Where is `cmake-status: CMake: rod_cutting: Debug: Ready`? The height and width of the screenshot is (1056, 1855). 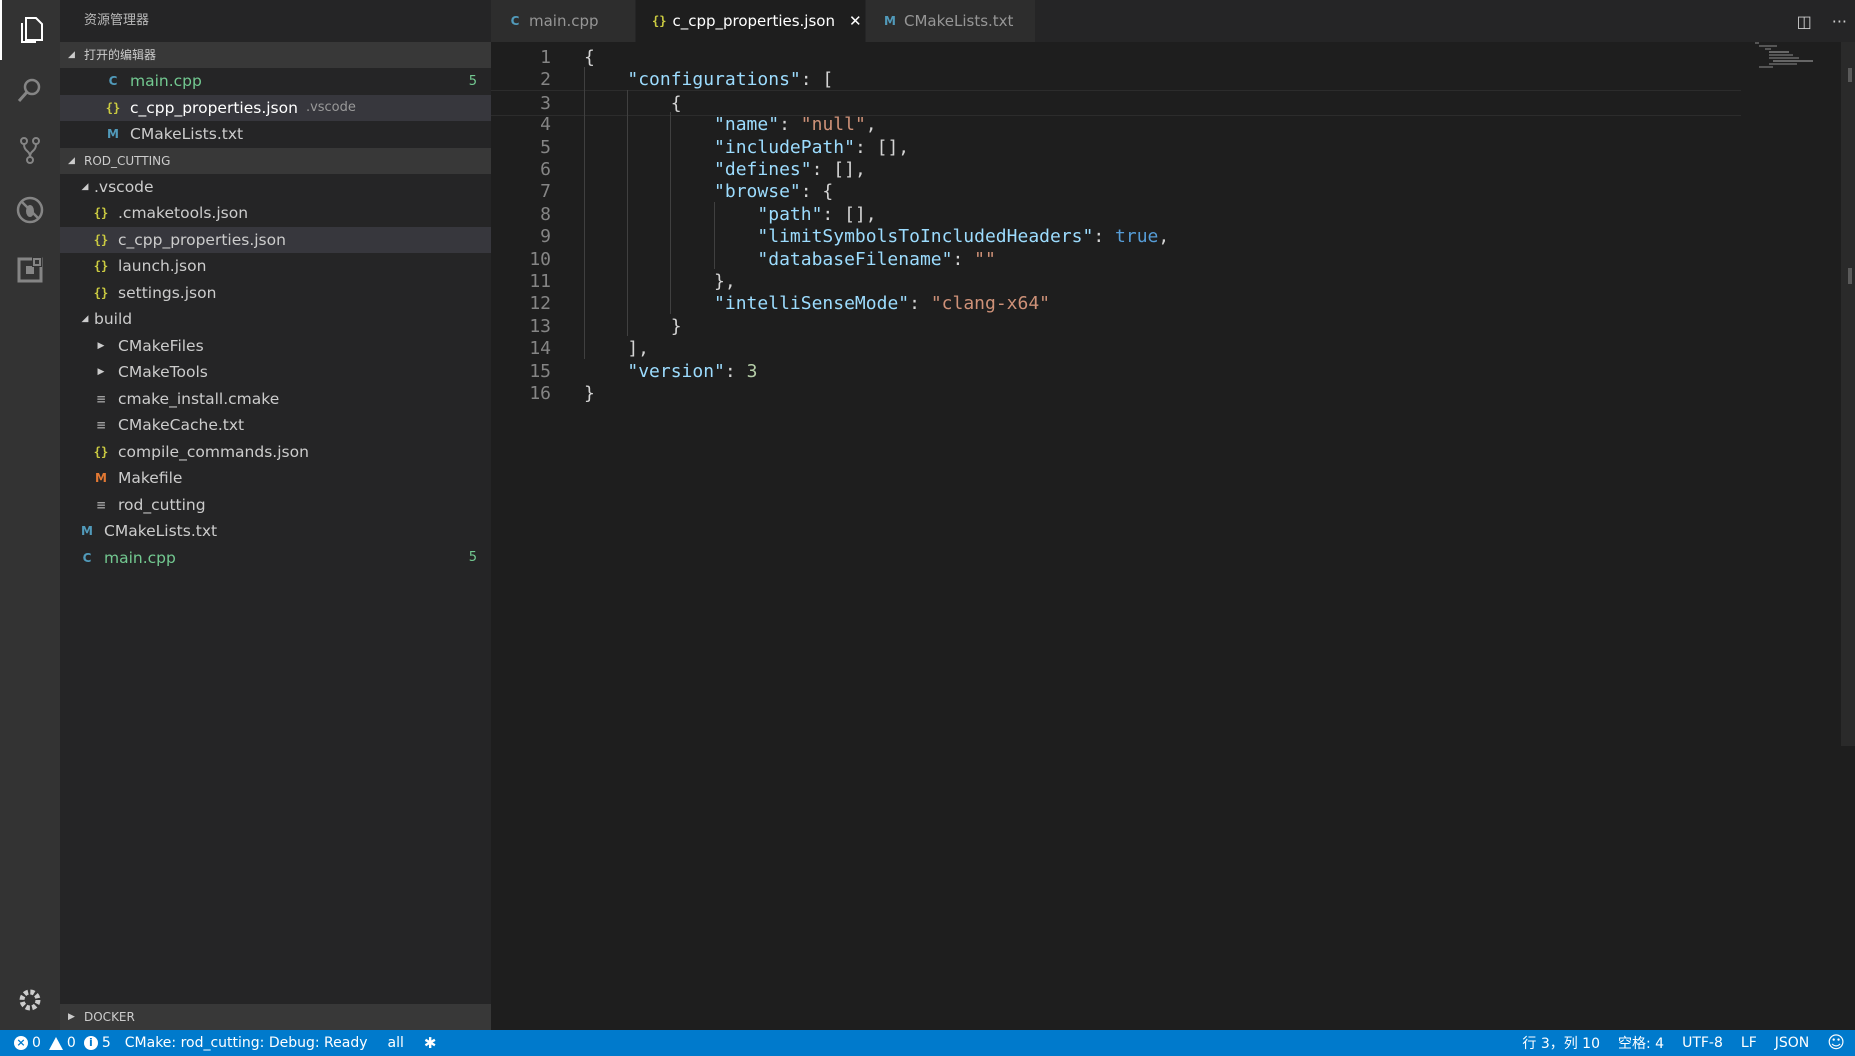 cmake-status: CMake: rod_cutting: Debug: Ready is located at coordinates (246, 1043).